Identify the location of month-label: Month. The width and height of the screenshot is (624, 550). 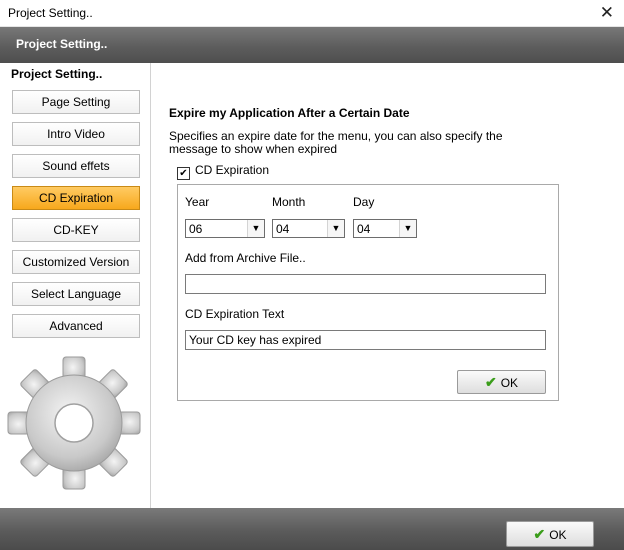
(289, 202).